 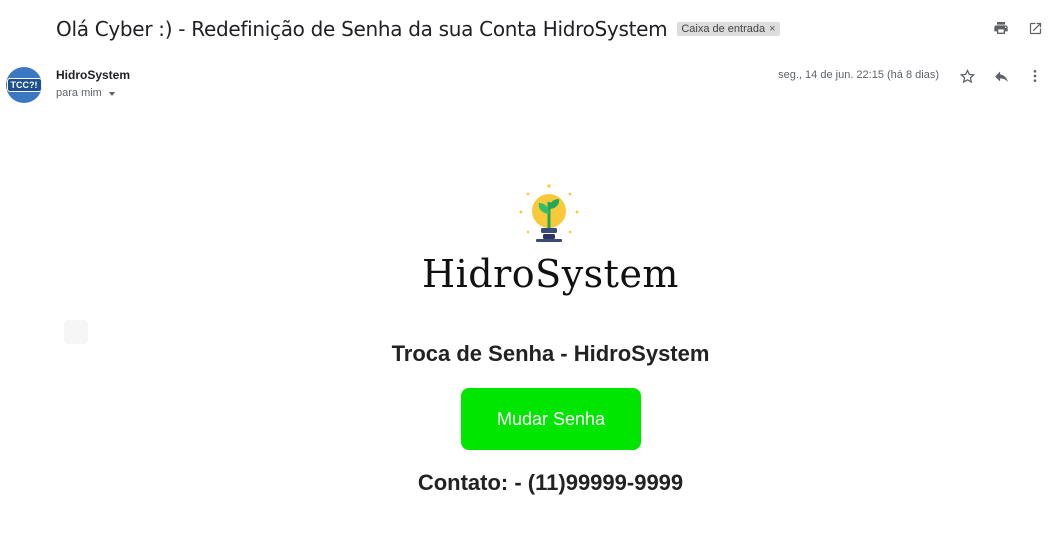 I want to click on lightbulb-plant-logo-icon, so click(x=549, y=215).